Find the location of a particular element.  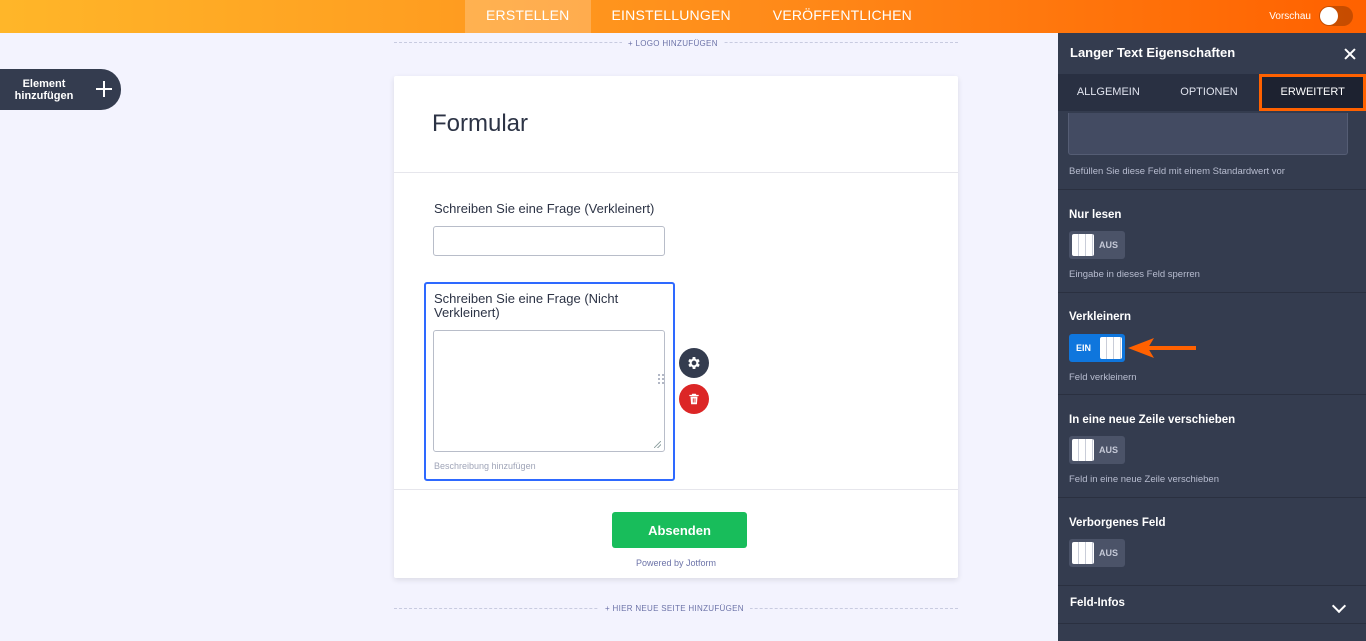

builder-tabs: ERSTELLEN EINSTELLUNGEN VERÖFFENTLICHEN is located at coordinates (699, 16).